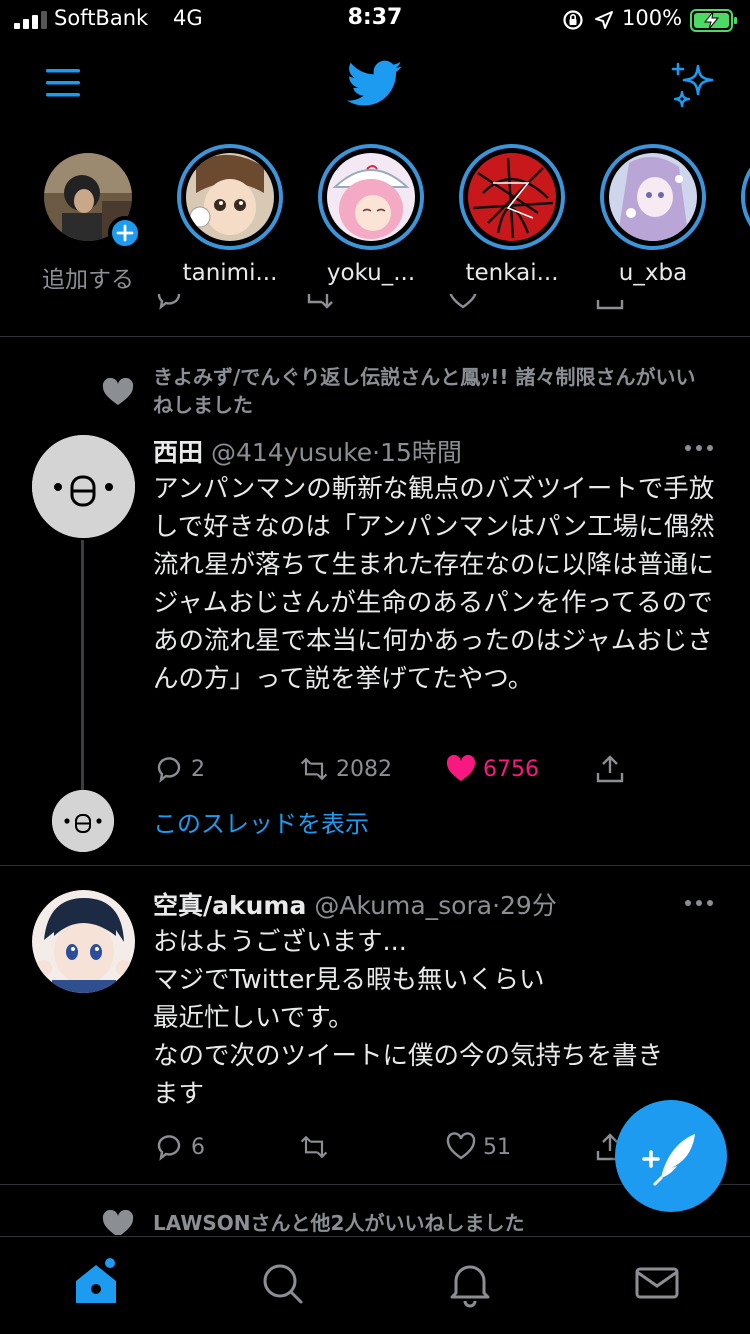 Image resolution: width=750 pixels, height=1334 pixels. Describe the element at coordinates (125, 233) in the screenshot. I see `add-fleet-plus-icon` at that location.